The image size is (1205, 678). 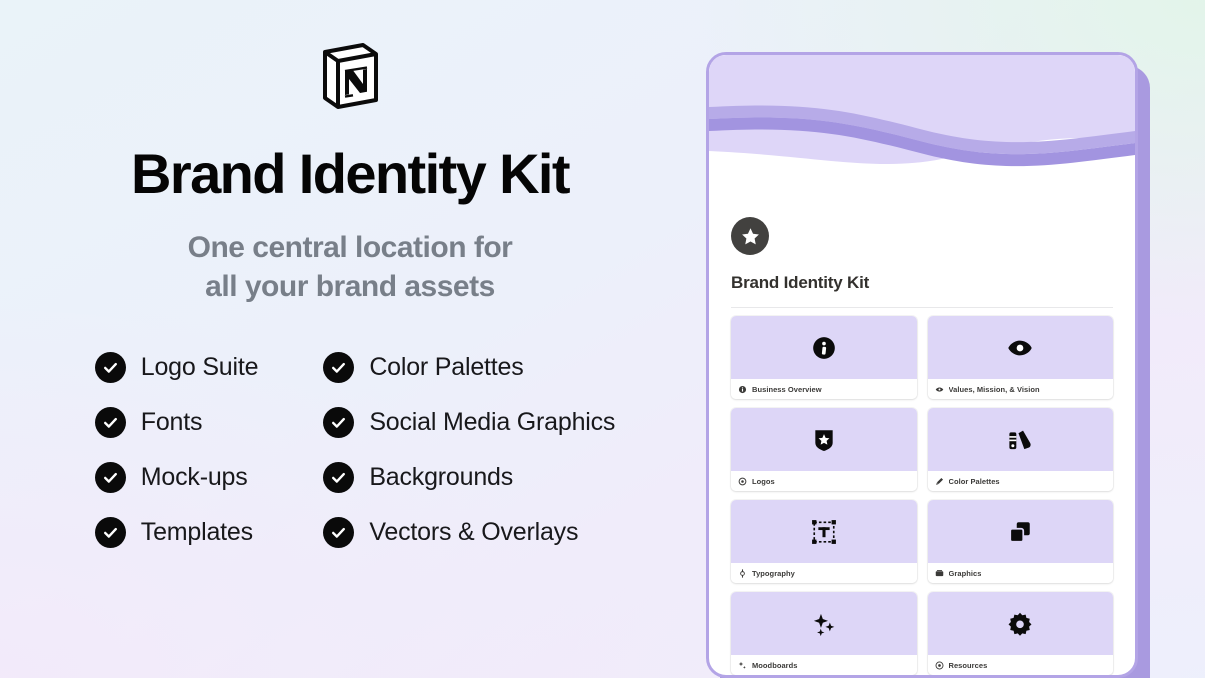 I want to click on divider, so click(x=922, y=307).